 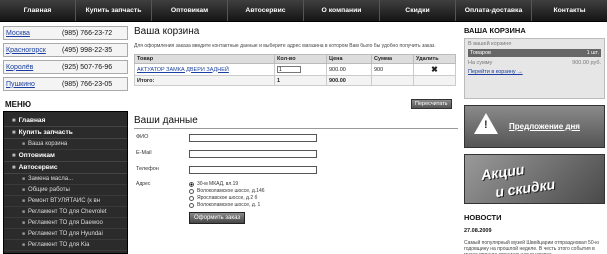 What do you see at coordinates (217, 218) in the screenshot?
I see `submit-order-button: Оформить заказ` at bounding box center [217, 218].